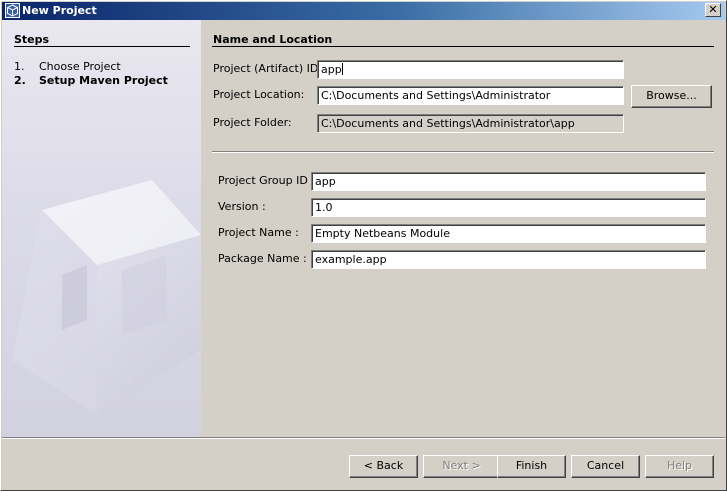 This screenshot has width=727, height=491. I want to click on help-button: Help, so click(679, 466).